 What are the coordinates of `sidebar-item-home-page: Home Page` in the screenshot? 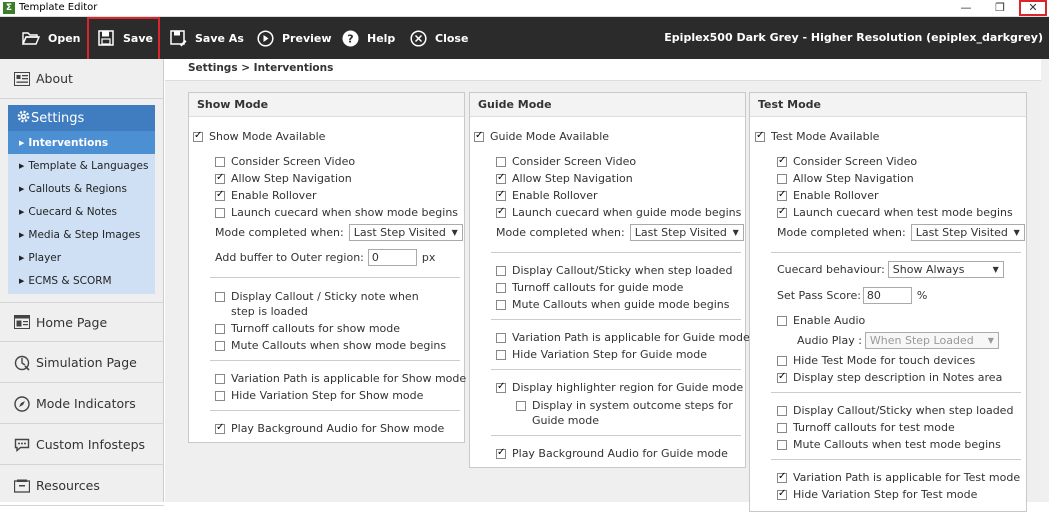 It's located at (82, 322).